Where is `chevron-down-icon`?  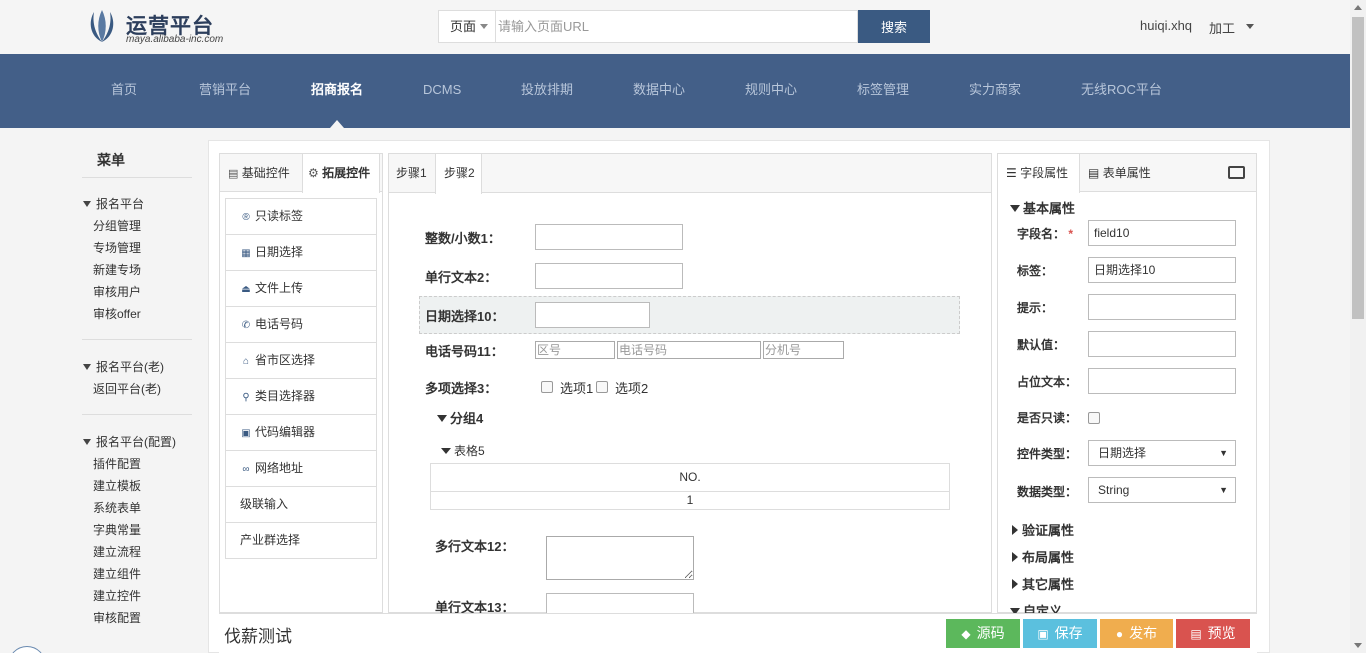
chevron-down-icon is located at coordinates (1250, 26).